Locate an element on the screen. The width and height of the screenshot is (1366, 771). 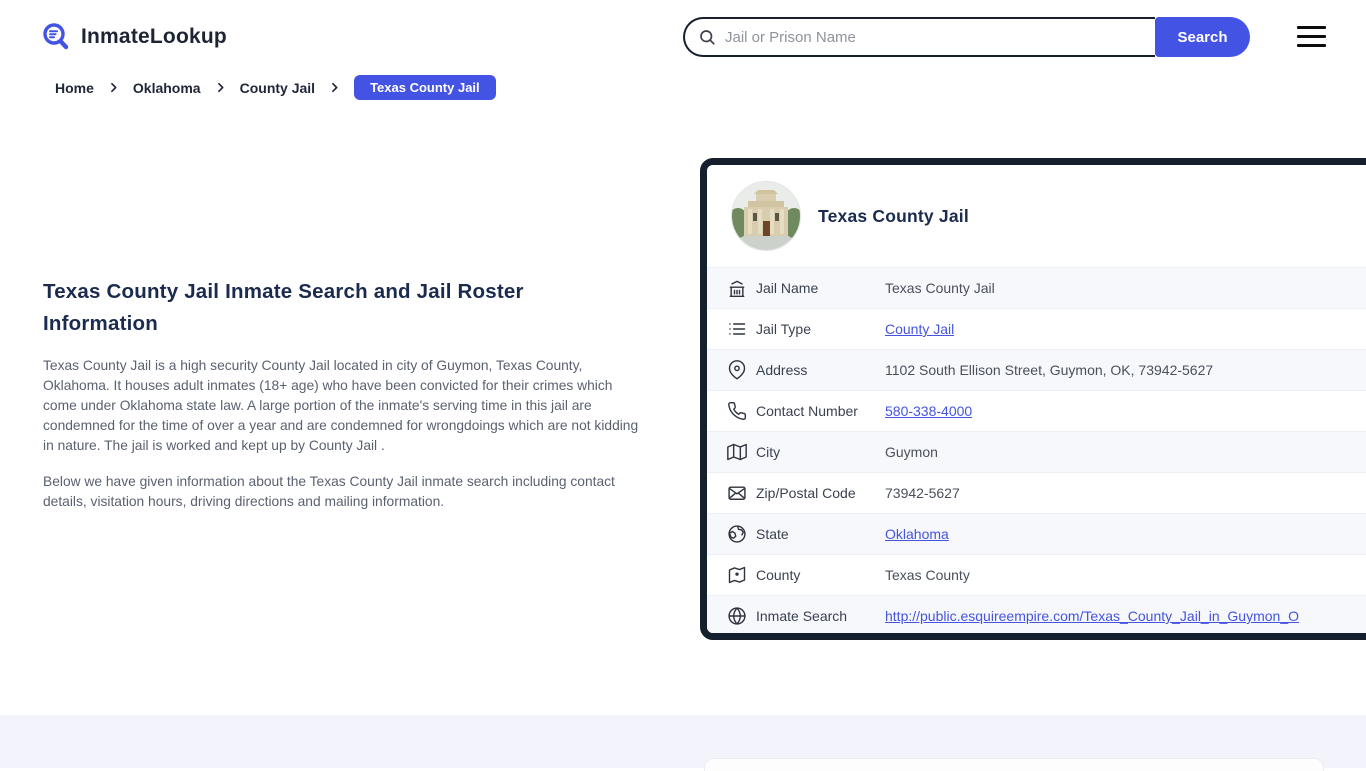
row-value: Guymon is located at coordinates (911, 452).